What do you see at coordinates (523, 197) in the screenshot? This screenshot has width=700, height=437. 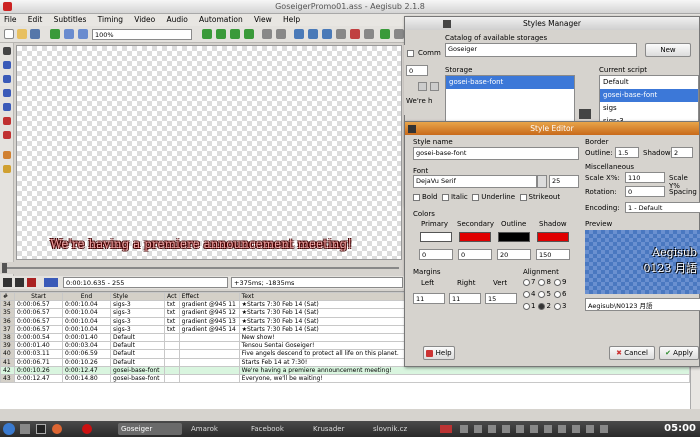 I see `strikeout-checkbox` at bounding box center [523, 197].